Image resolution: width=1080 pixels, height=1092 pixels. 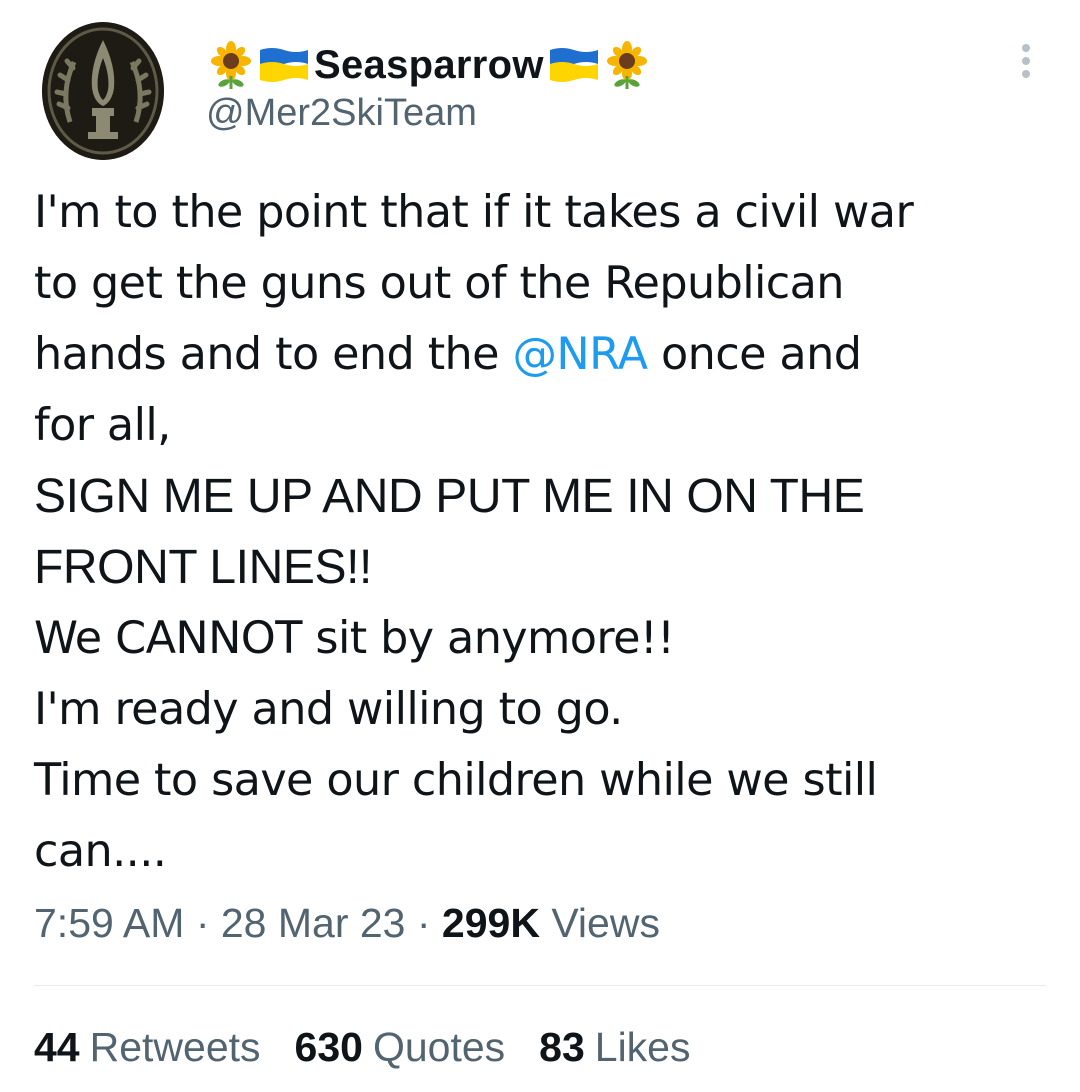 What do you see at coordinates (581, 354) in the screenshot?
I see `mention-link: @NRA` at bounding box center [581, 354].